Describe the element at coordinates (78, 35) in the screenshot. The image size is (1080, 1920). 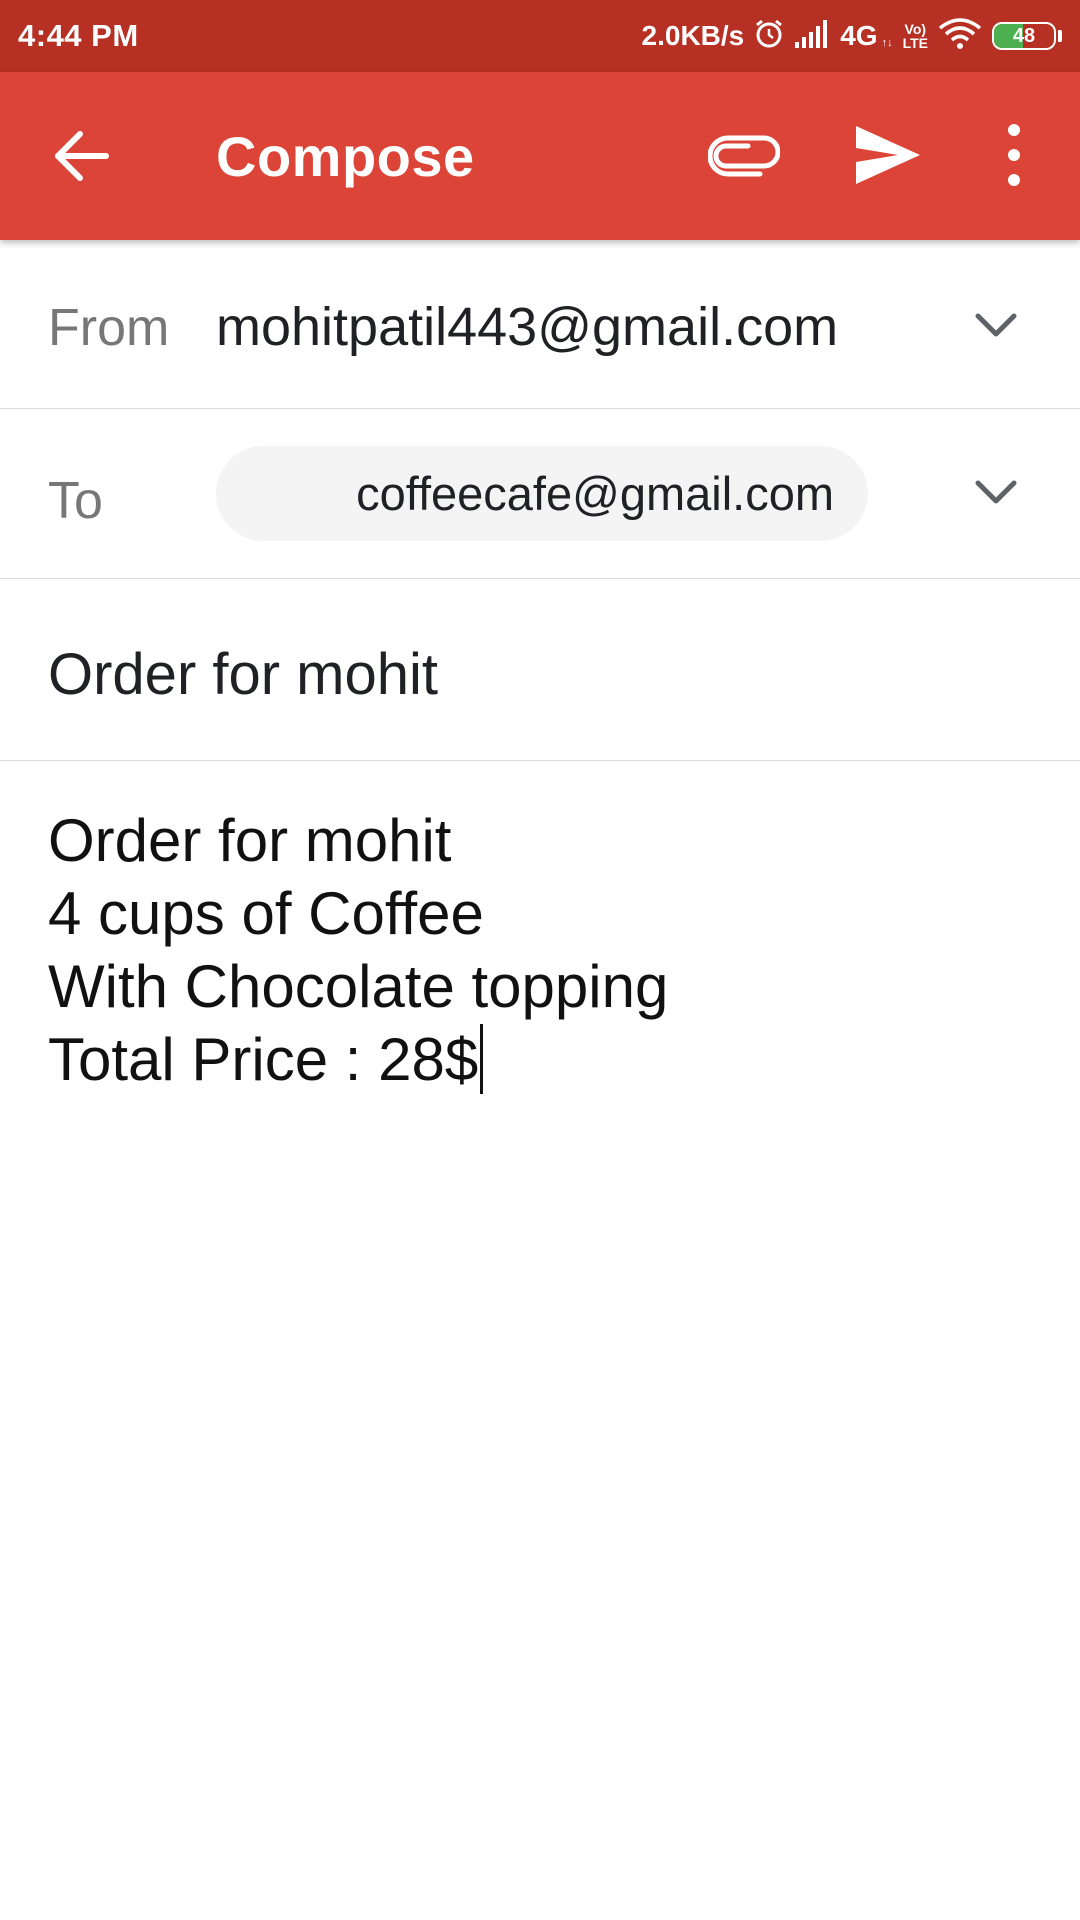
I see `status-time: 4:44 PM` at that location.